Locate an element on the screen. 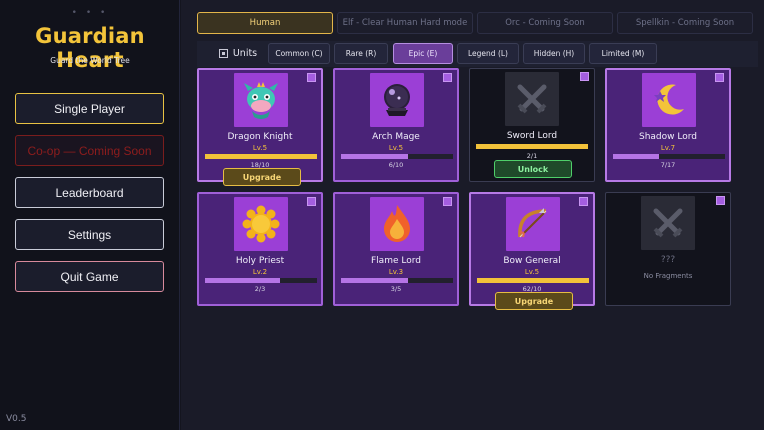 This screenshot has height=430, width=764. crescent-moon-icon is located at coordinates (669, 100).